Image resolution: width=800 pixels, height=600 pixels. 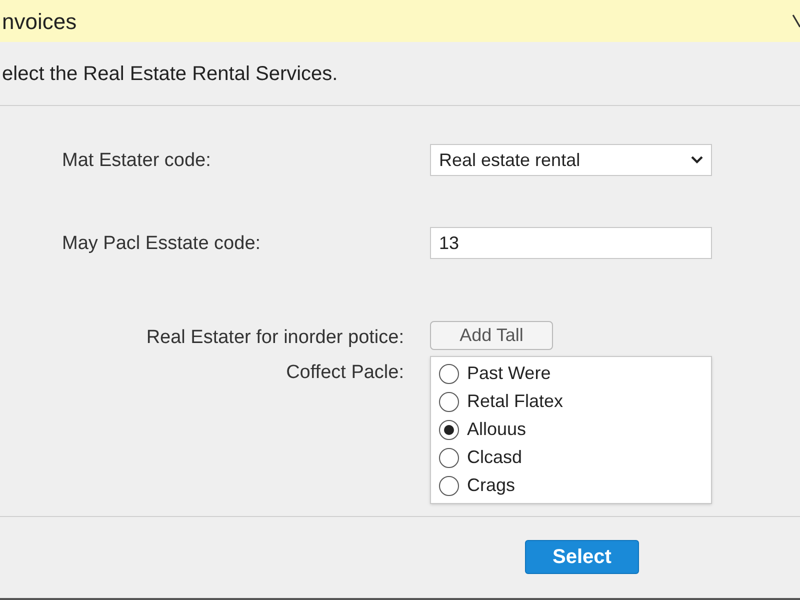 I want to click on window-title: nvoices, so click(x=39, y=22).